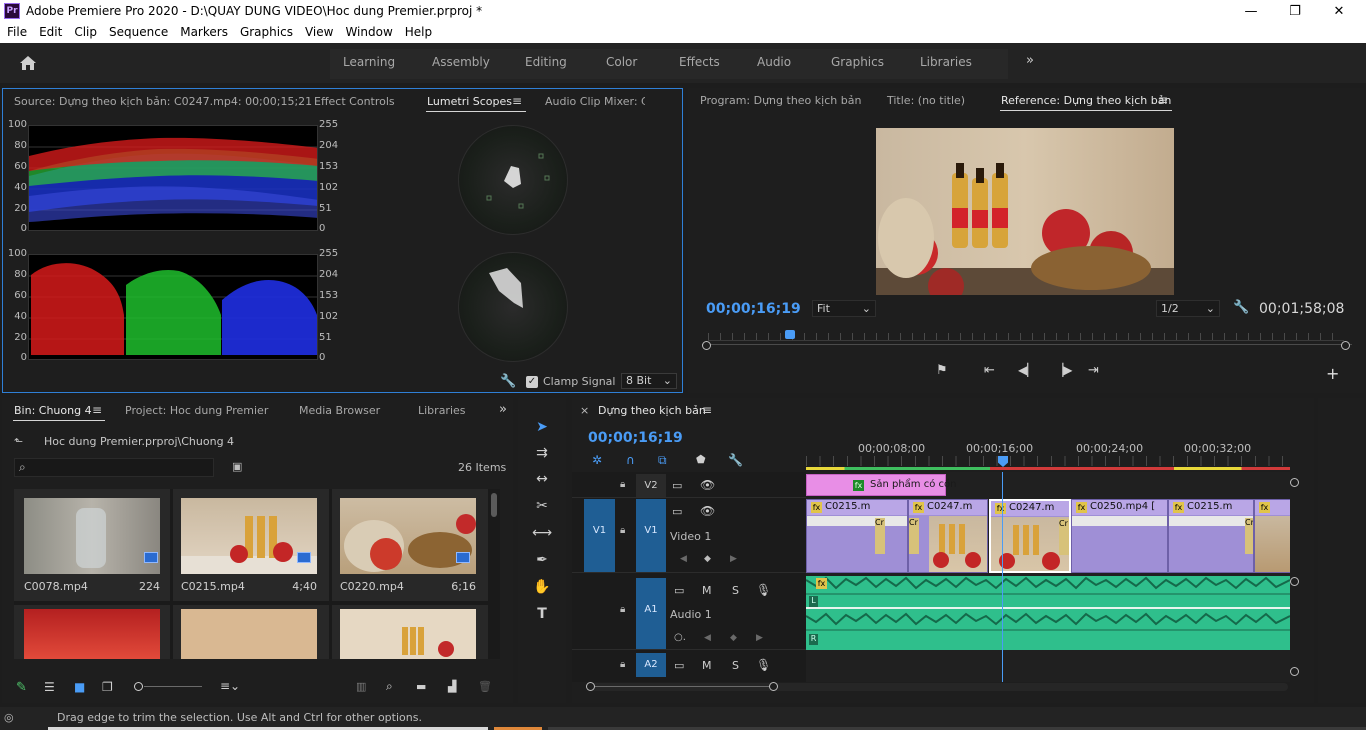 The height and width of the screenshot is (730, 1366). I want to click on scroll-handle-right, so click(773, 686).